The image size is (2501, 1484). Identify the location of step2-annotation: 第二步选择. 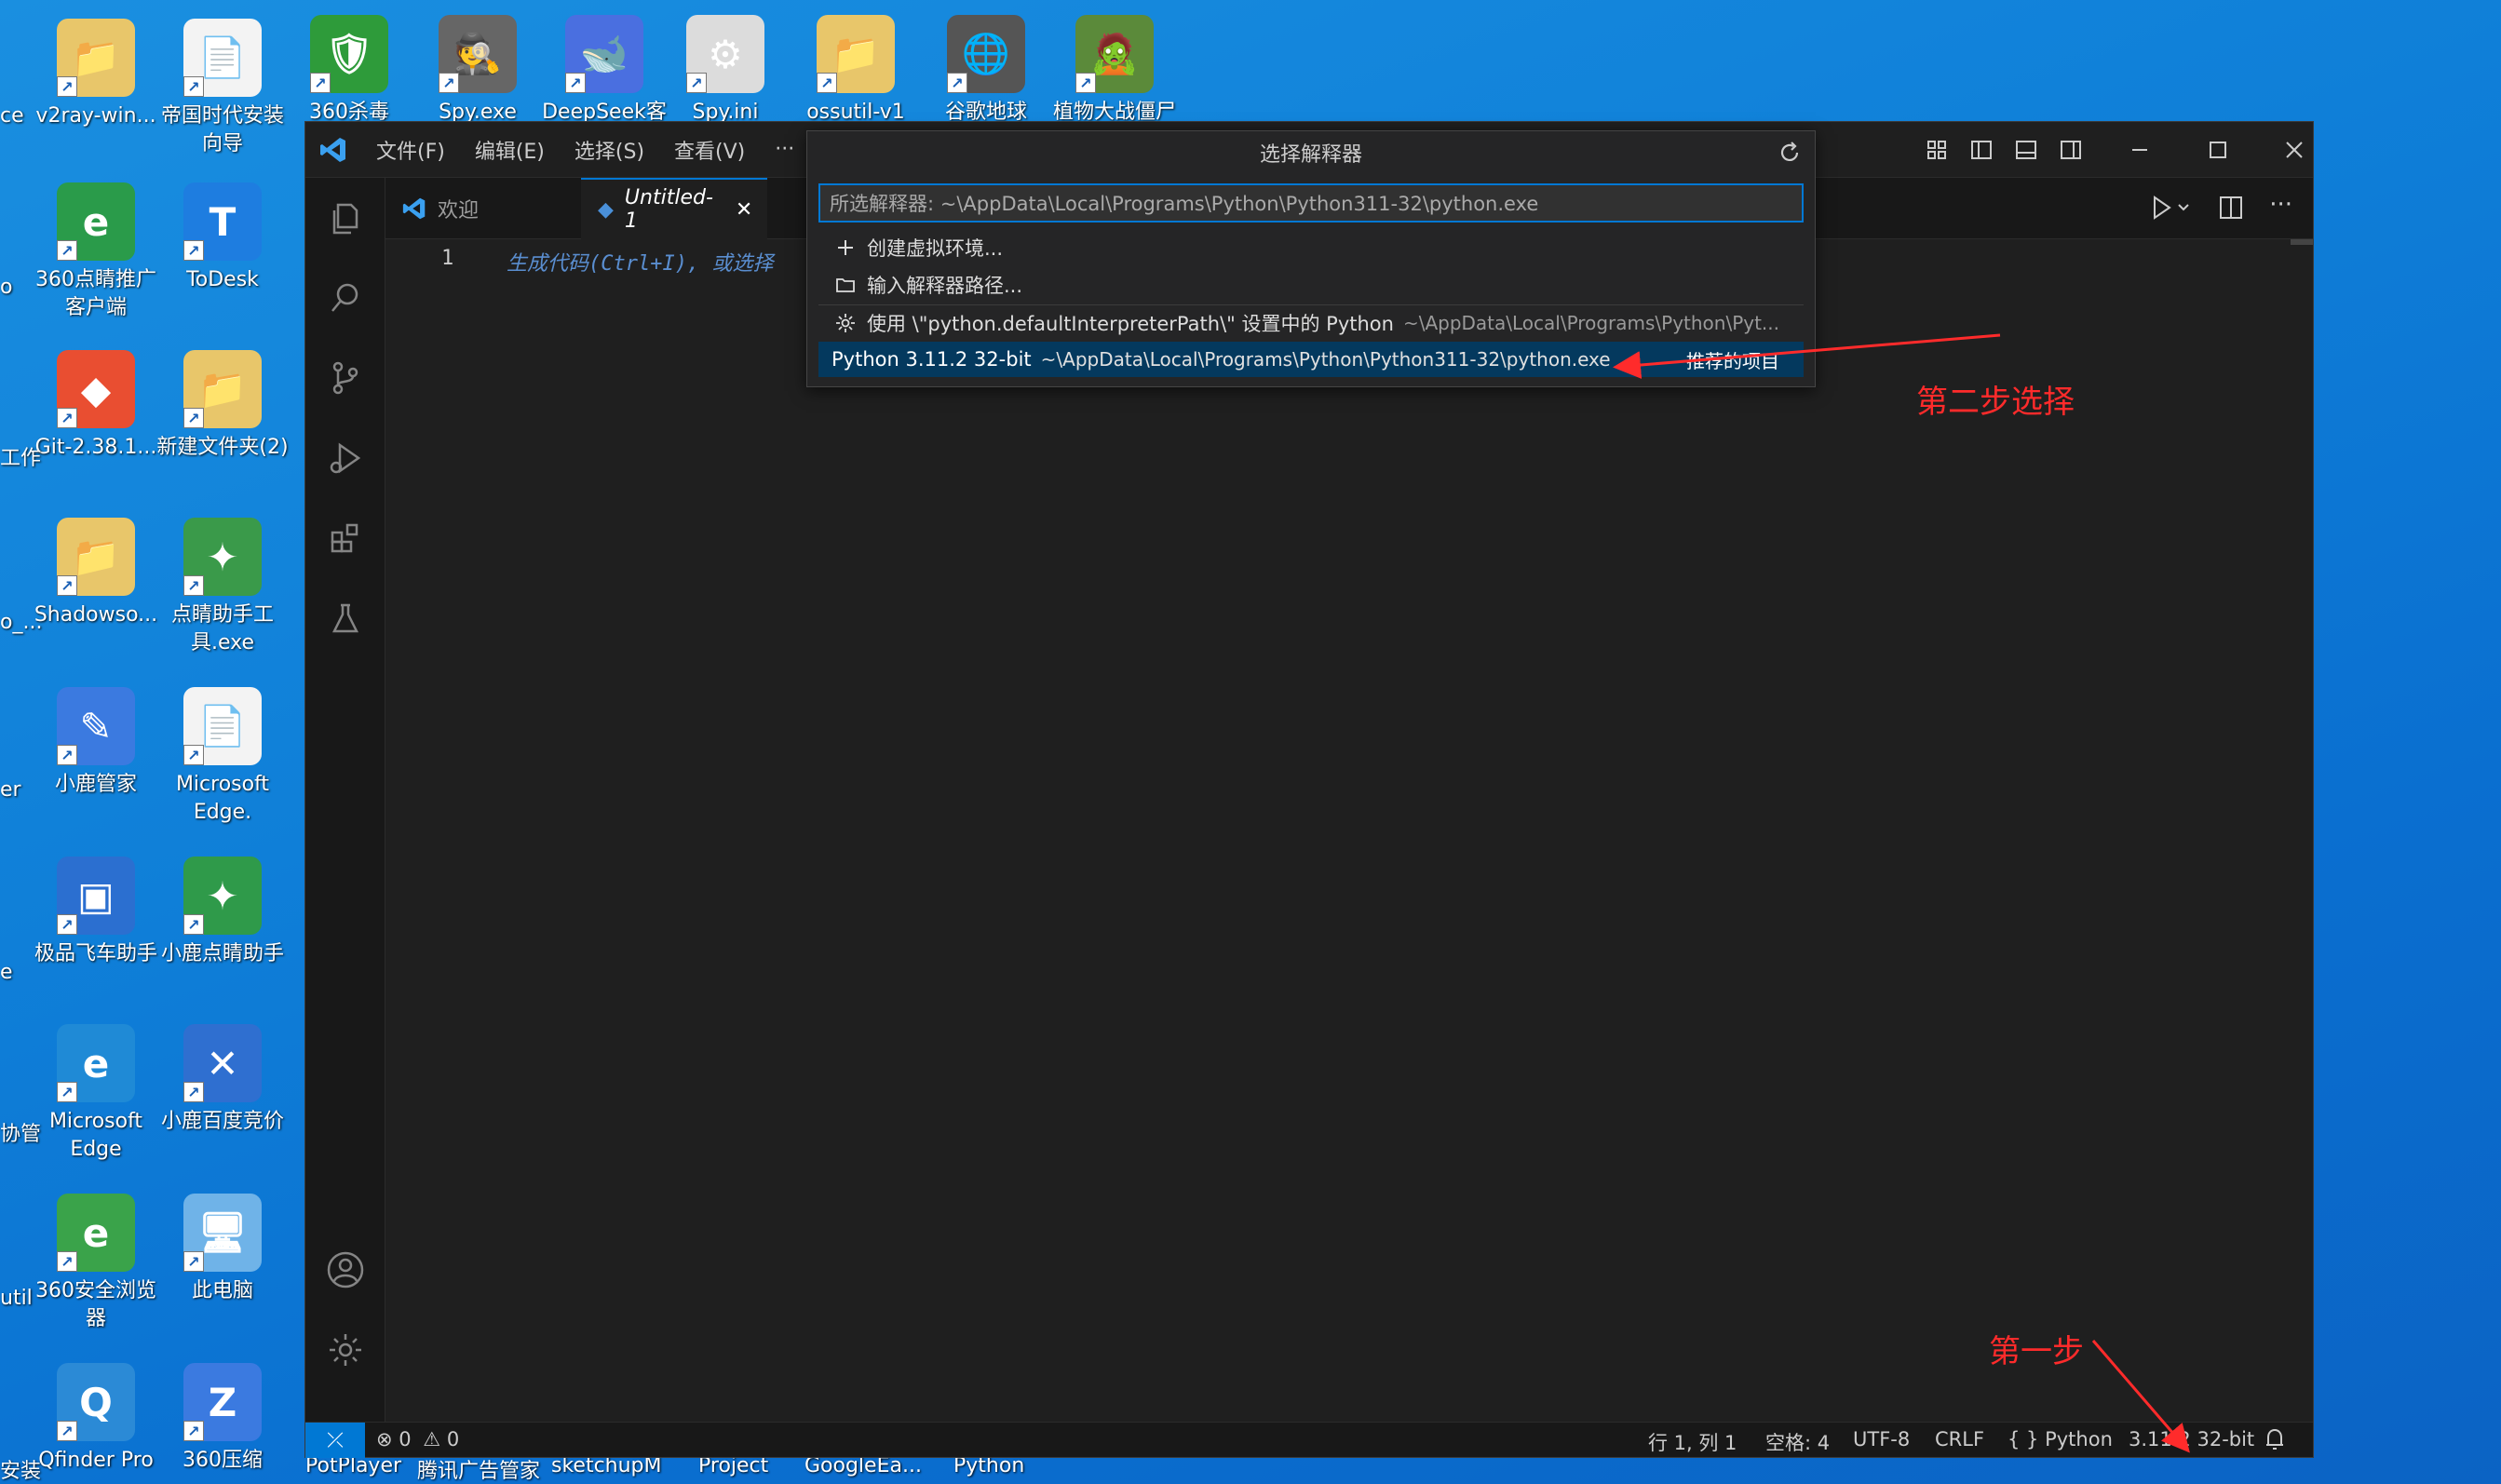
(1995, 402).